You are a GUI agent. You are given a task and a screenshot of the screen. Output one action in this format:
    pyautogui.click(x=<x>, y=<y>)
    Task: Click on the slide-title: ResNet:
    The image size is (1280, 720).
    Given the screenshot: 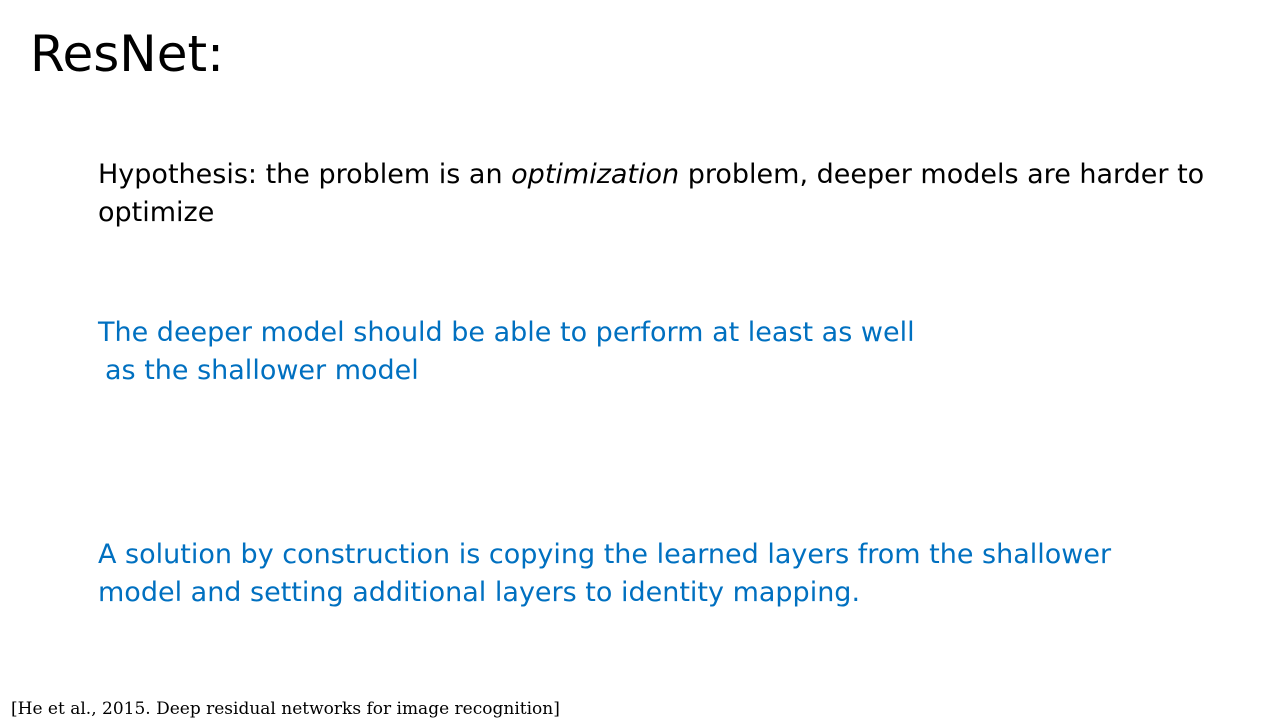 What is the action you would take?
    pyautogui.click(x=127, y=54)
    